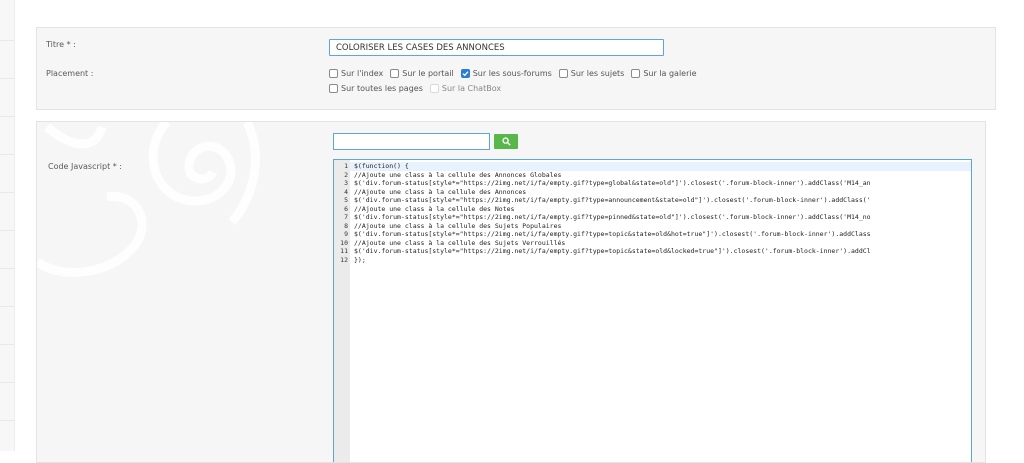 This screenshot has height=463, width=1024. What do you see at coordinates (346, 191) in the screenshot?
I see `line-number: 4` at bounding box center [346, 191].